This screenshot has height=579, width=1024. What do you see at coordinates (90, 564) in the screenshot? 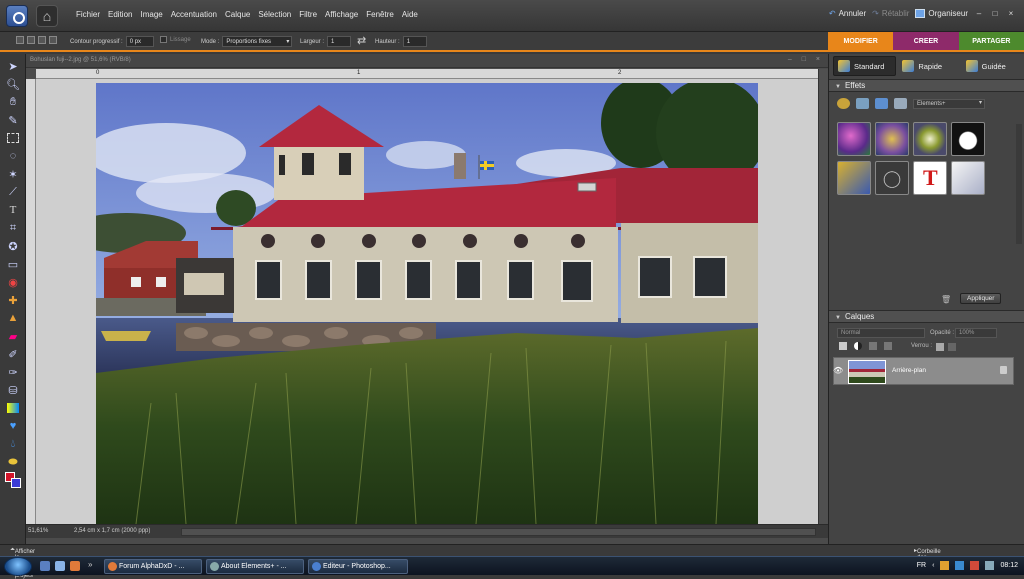
I see `quicklaunch-more-icon: »` at bounding box center [90, 564].